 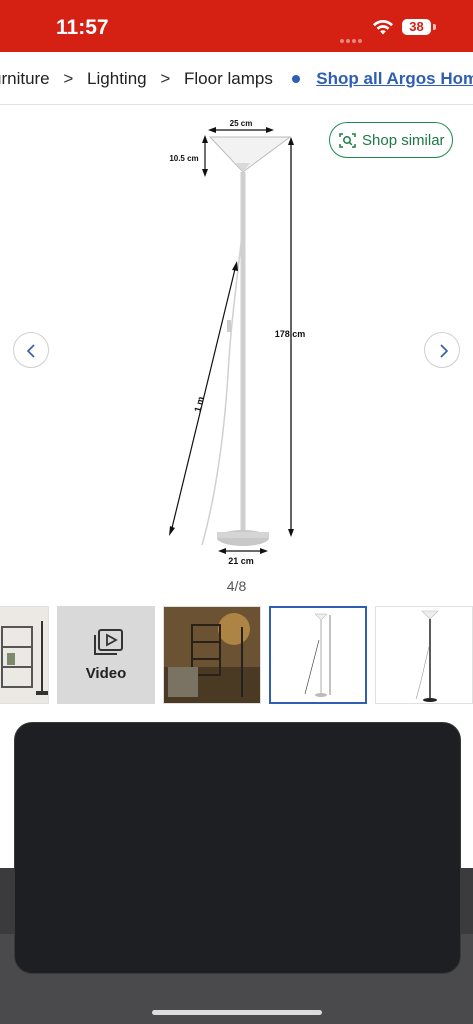 I want to click on shop-similar-button: Shop similar, so click(x=391, y=140).